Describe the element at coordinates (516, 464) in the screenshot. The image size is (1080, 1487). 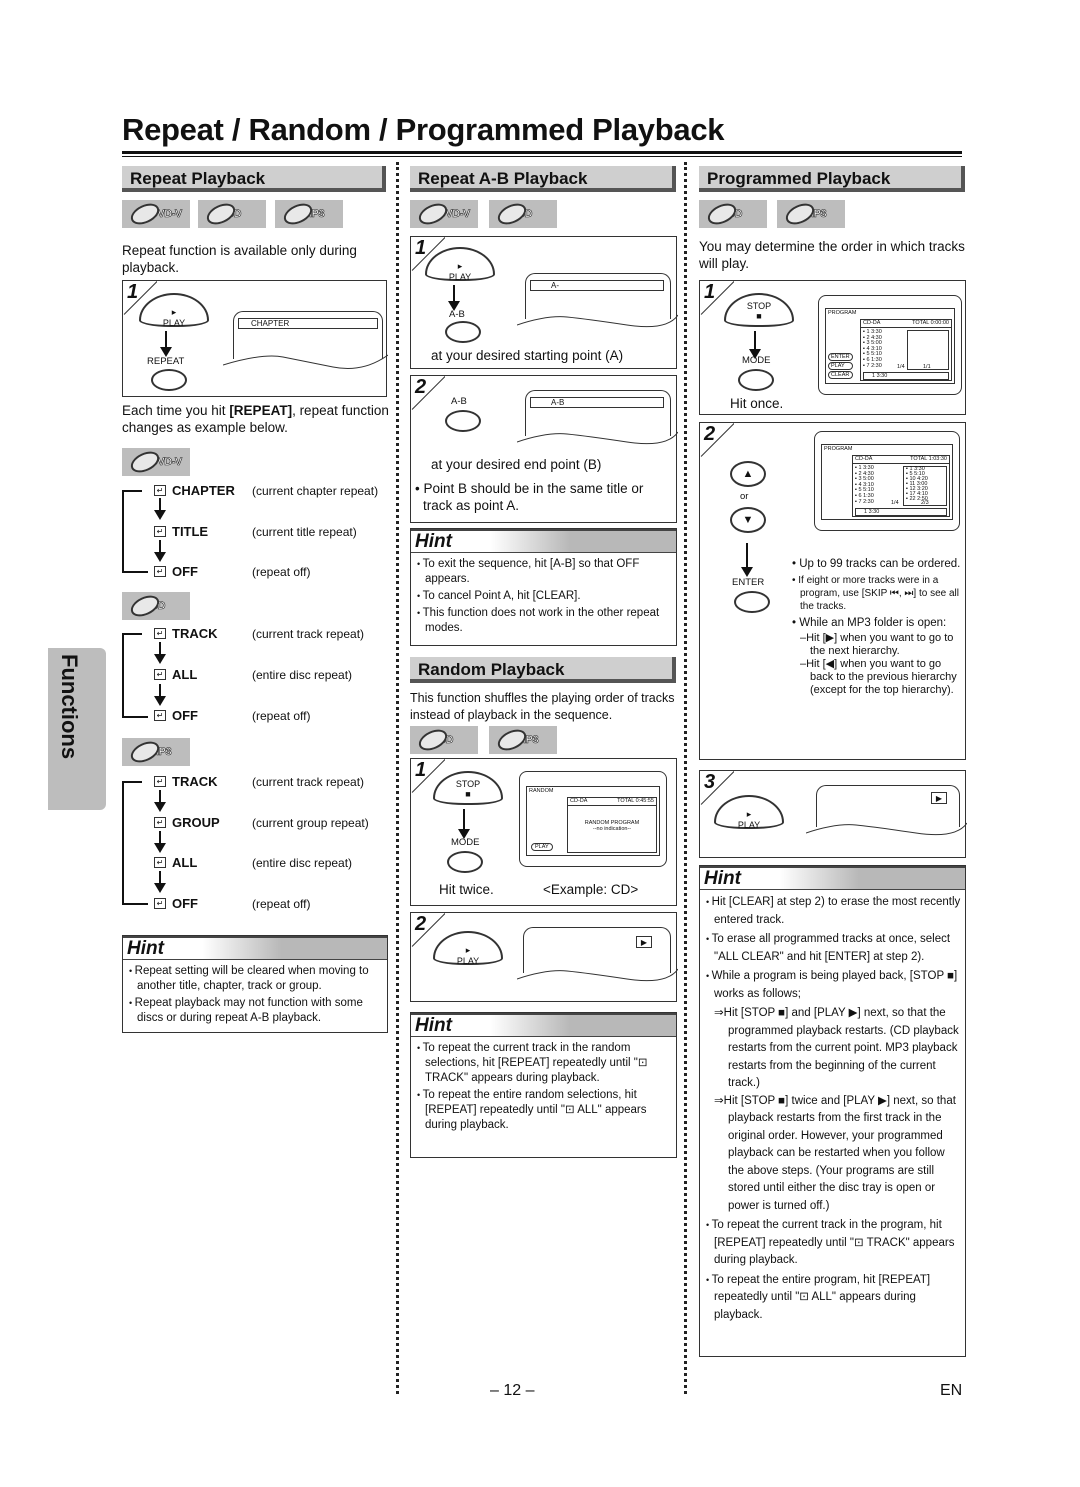
I see `step-caption: at your desired end point (B)` at that location.